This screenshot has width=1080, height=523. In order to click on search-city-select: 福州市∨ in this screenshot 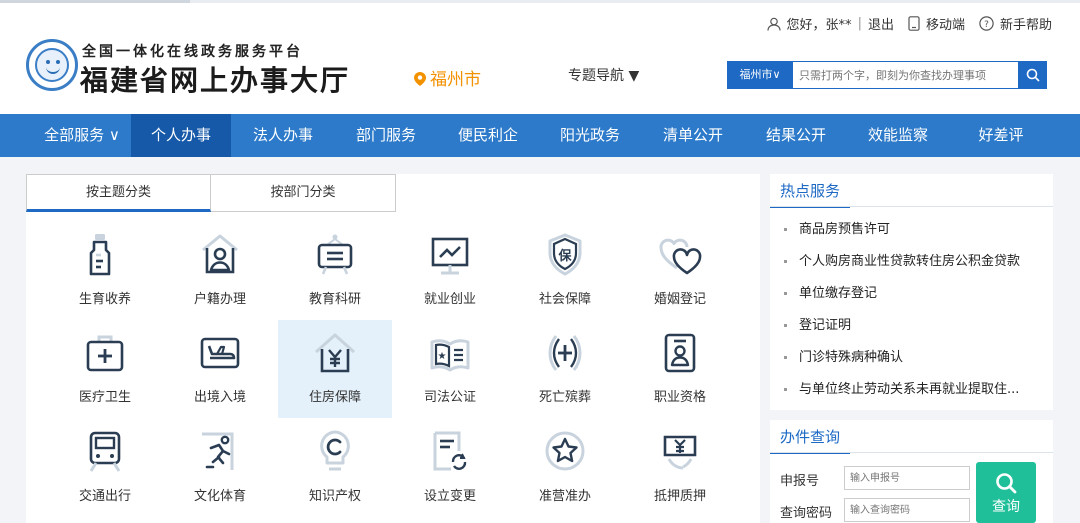, I will do `click(760, 75)`.